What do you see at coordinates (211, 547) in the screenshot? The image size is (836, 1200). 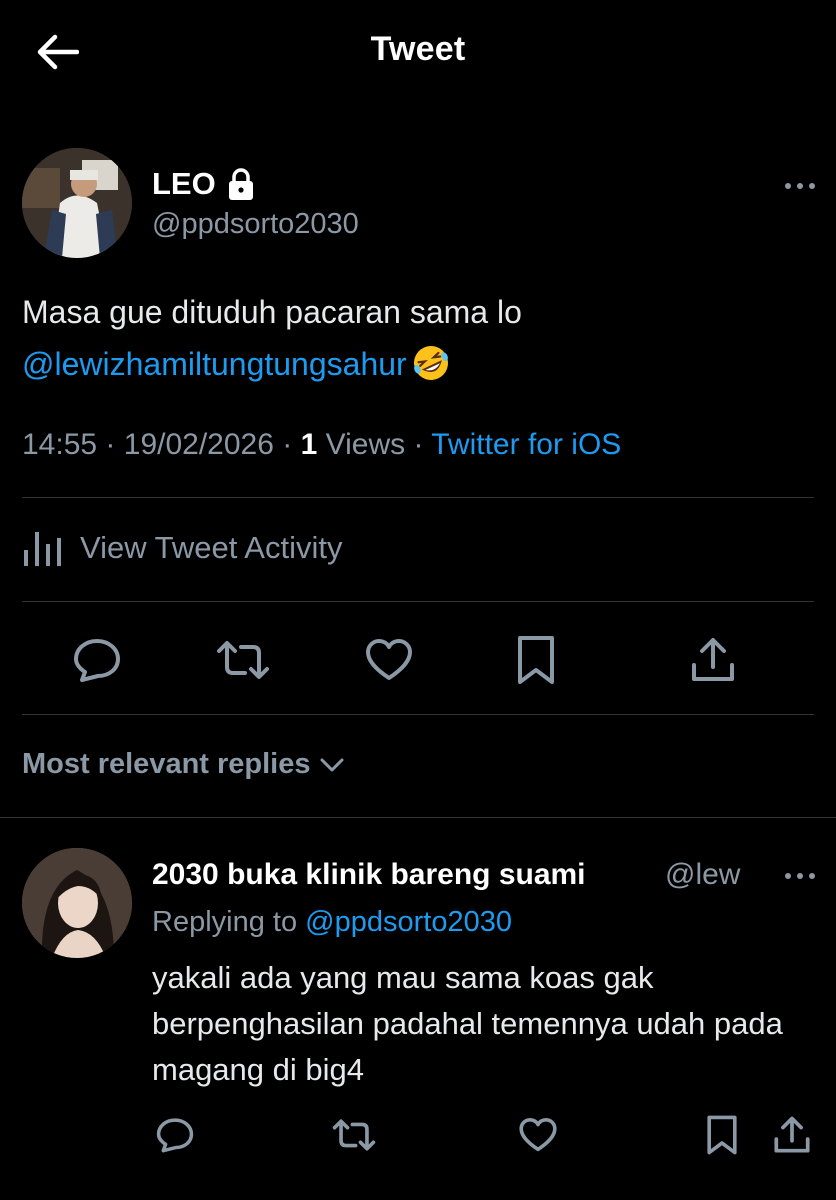 I see `view-tweet-activity-label: View Tweet Activity` at bounding box center [211, 547].